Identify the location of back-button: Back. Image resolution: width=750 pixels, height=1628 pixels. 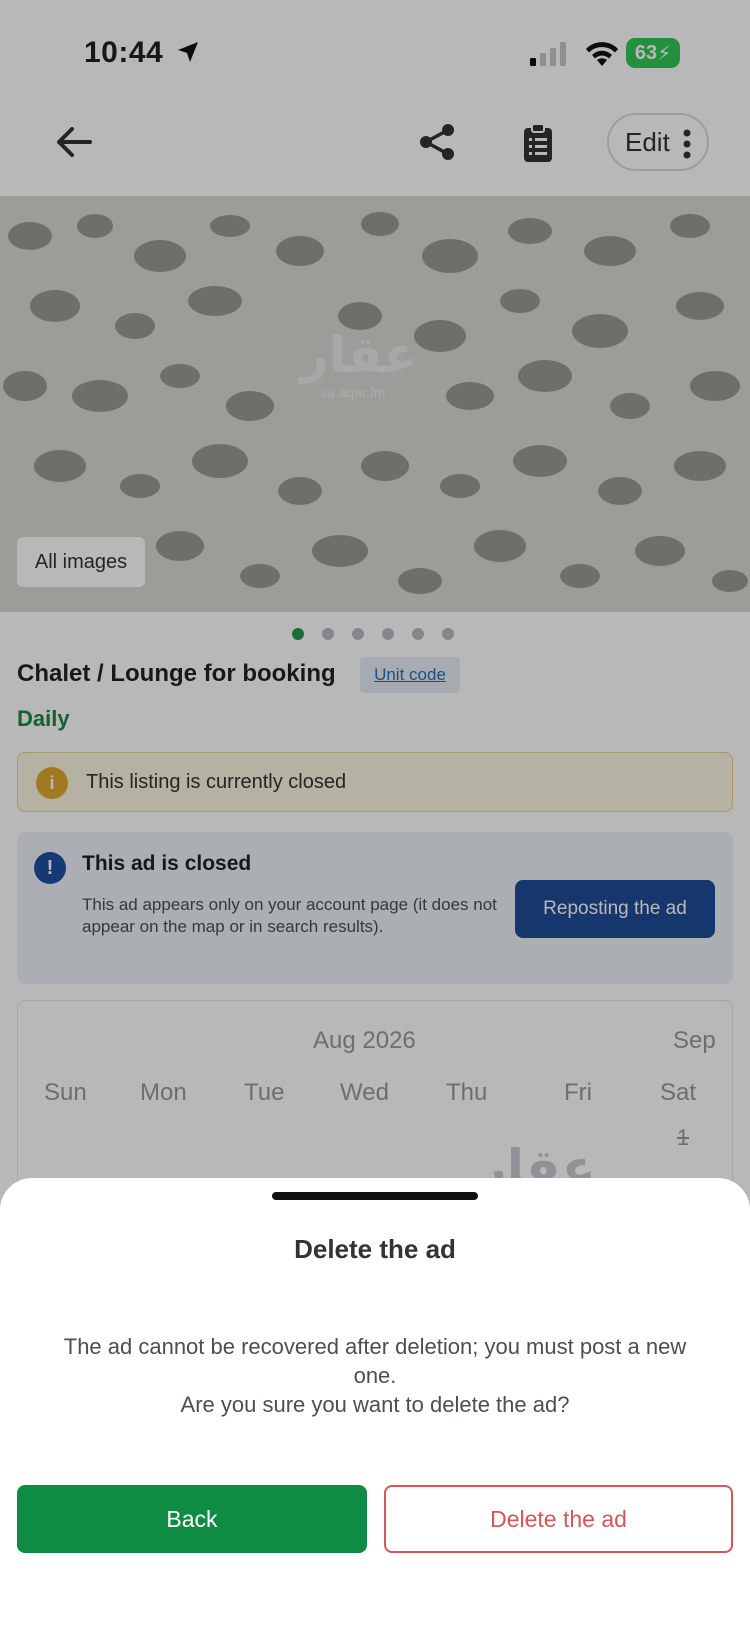
(192, 1519).